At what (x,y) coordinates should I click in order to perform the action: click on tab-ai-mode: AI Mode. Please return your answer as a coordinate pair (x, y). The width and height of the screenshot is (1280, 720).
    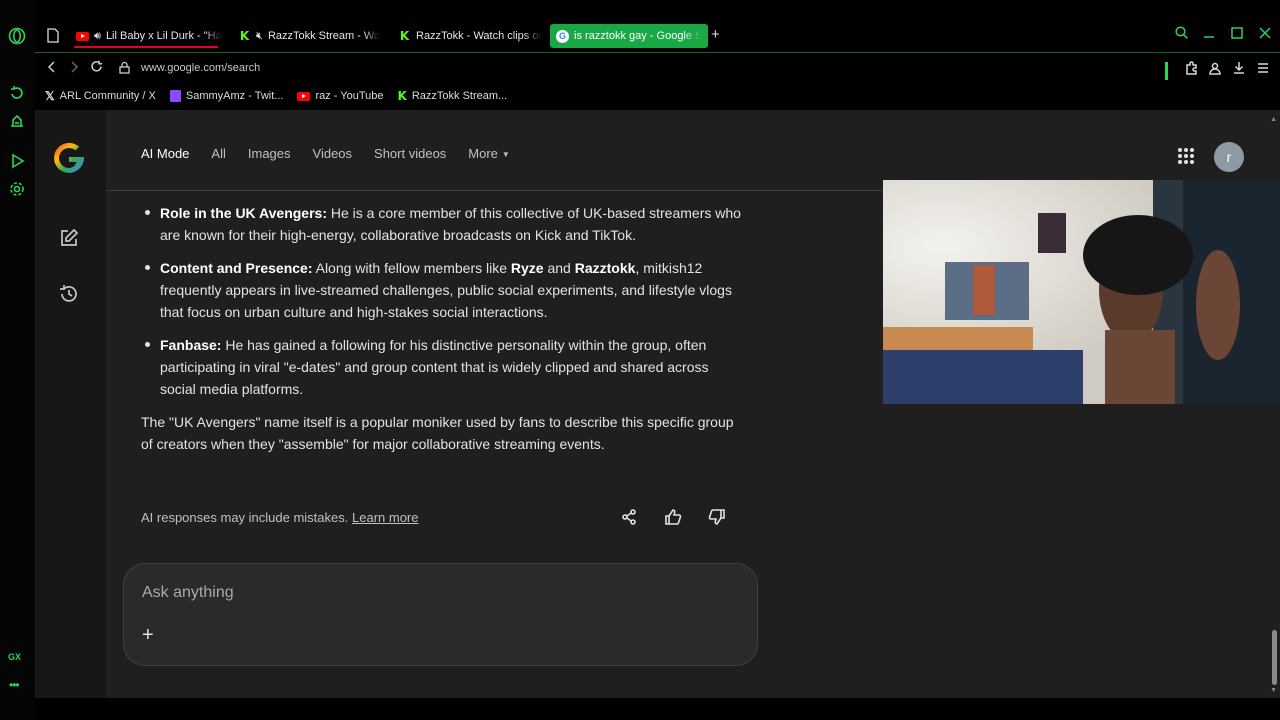
    Looking at the image, I should click on (165, 153).